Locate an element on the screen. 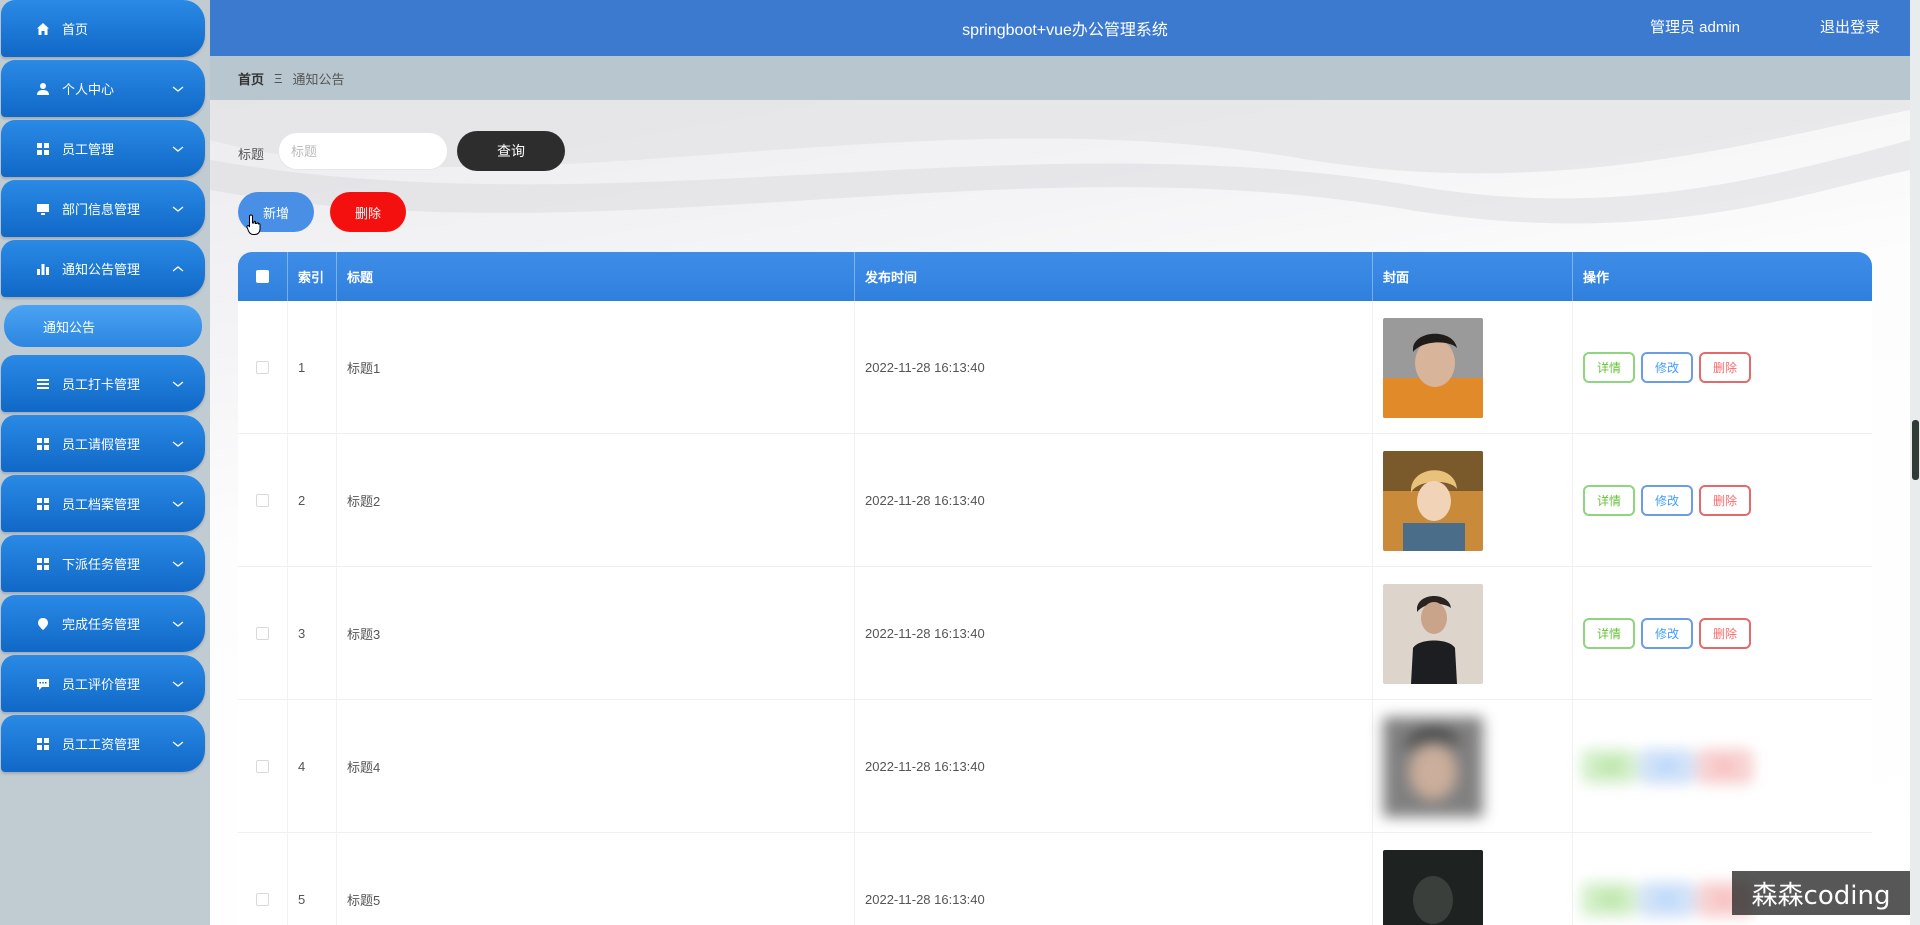 This screenshot has height=925, width=1920. sidebar-item-attendance: 员工打卡管理 is located at coordinates (103, 383).